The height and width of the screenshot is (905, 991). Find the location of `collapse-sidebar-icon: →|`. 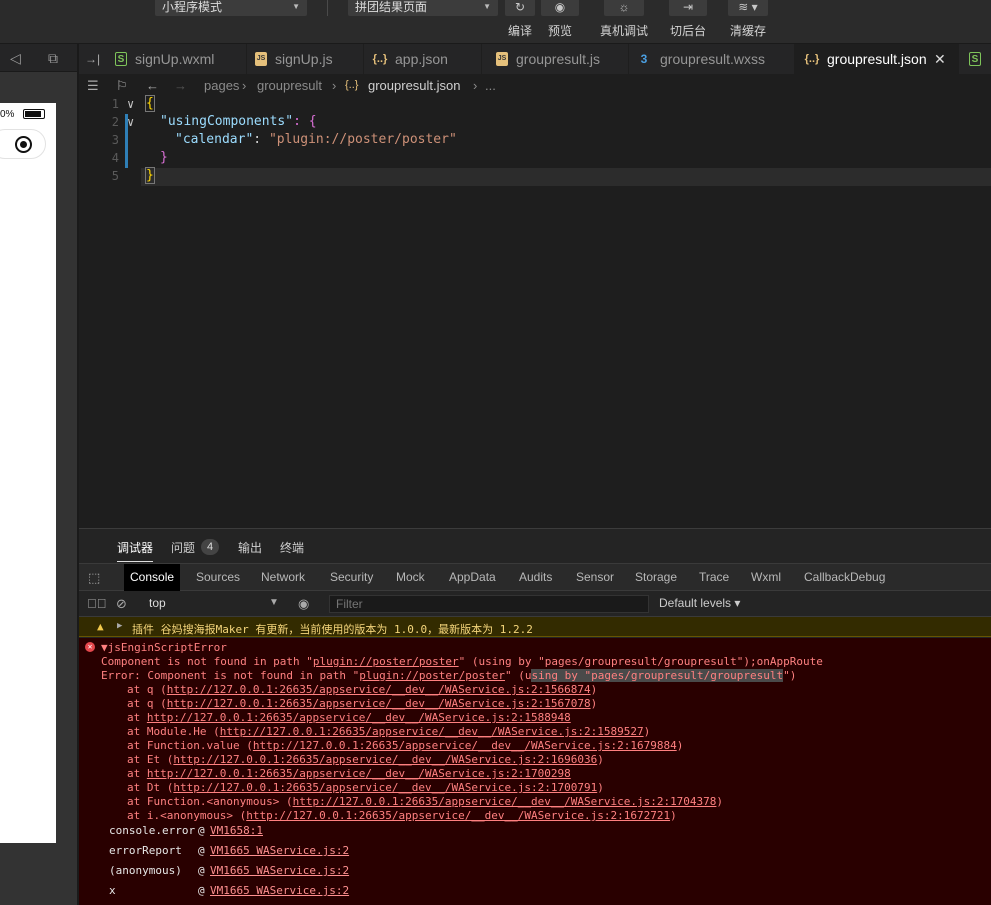

collapse-sidebar-icon: →| is located at coordinates (92, 59).